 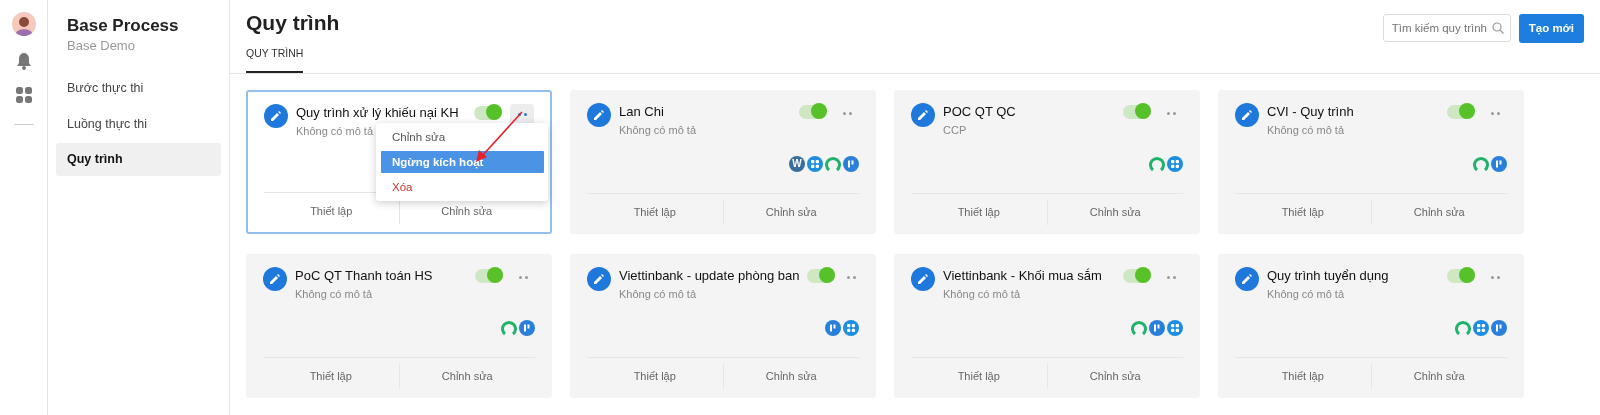 What do you see at coordinates (709, 275) in the screenshot?
I see `card-title: Viettinbank - update phòng ban` at bounding box center [709, 275].